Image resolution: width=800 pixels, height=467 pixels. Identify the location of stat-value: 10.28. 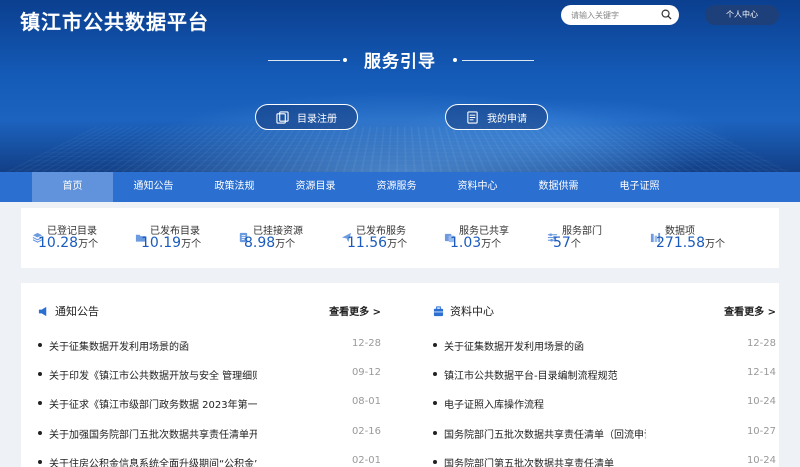
(58, 243).